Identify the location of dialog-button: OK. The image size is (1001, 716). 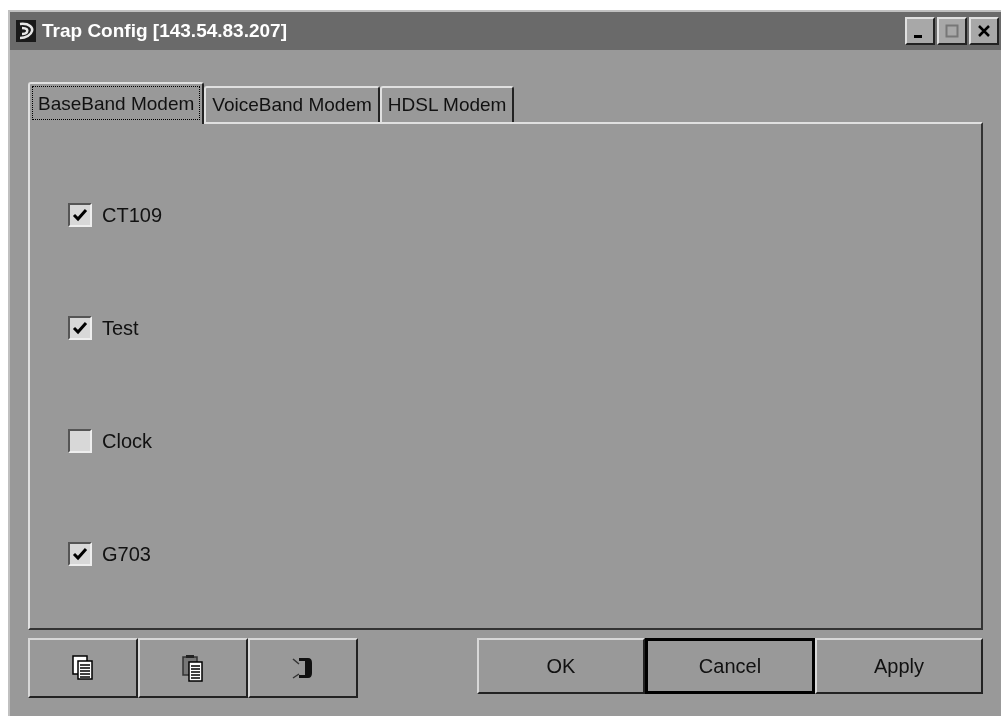
(561, 666).